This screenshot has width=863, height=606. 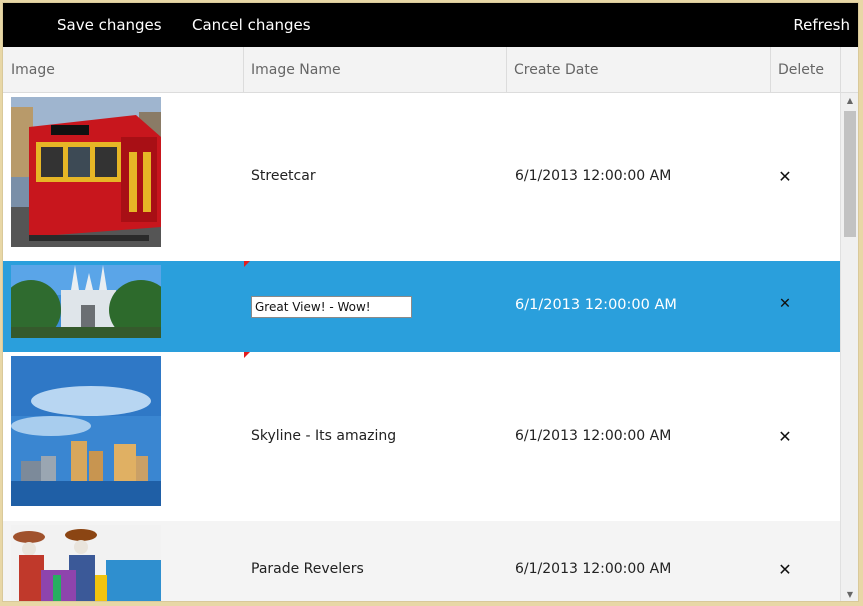 What do you see at coordinates (251, 25) in the screenshot?
I see `cancel-changes-button: Cancel changes` at bounding box center [251, 25].